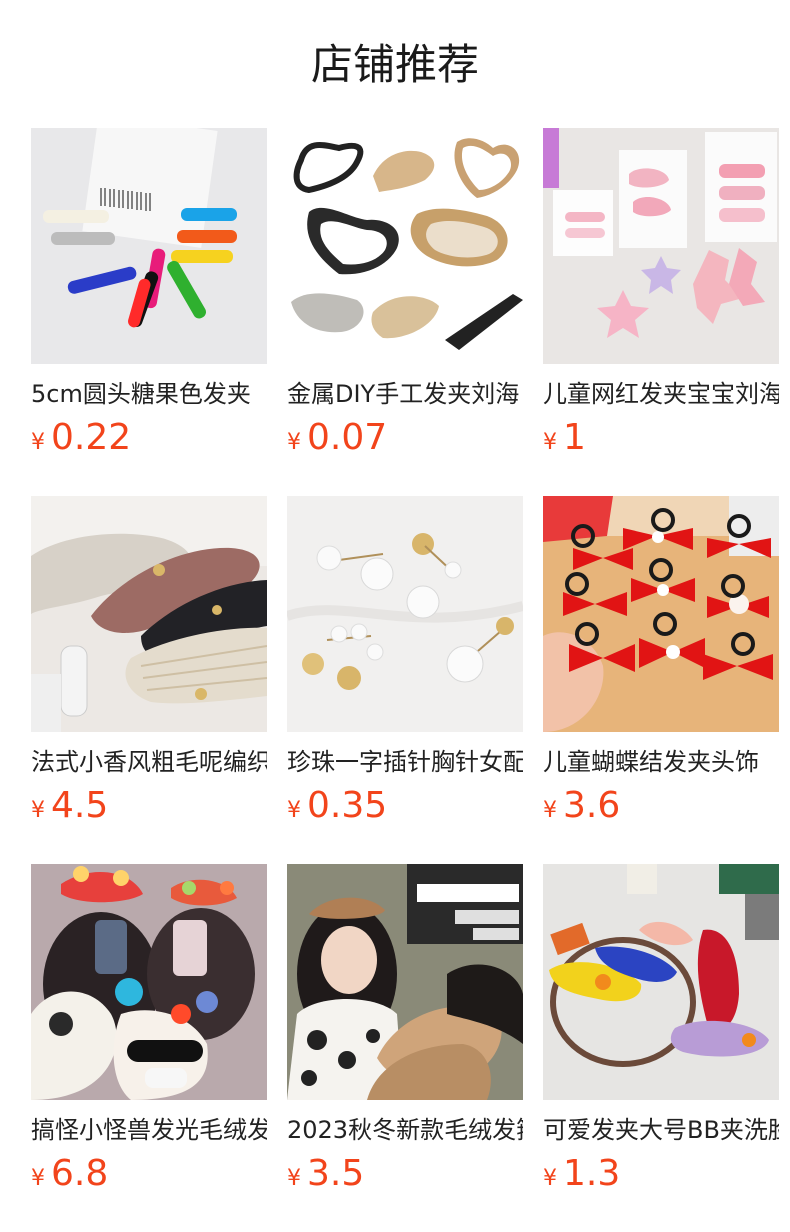 This screenshot has width=790, height=1232. What do you see at coordinates (661, 1177) in the screenshot?
I see `product-price: ¥1.3` at bounding box center [661, 1177].